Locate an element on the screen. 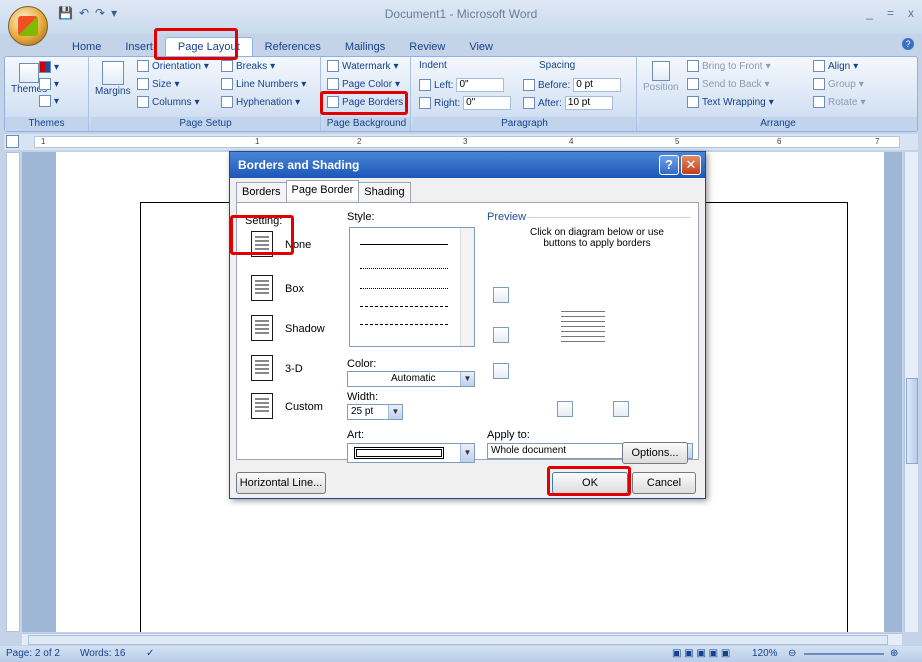  tab-home: Home is located at coordinates (86, 47).